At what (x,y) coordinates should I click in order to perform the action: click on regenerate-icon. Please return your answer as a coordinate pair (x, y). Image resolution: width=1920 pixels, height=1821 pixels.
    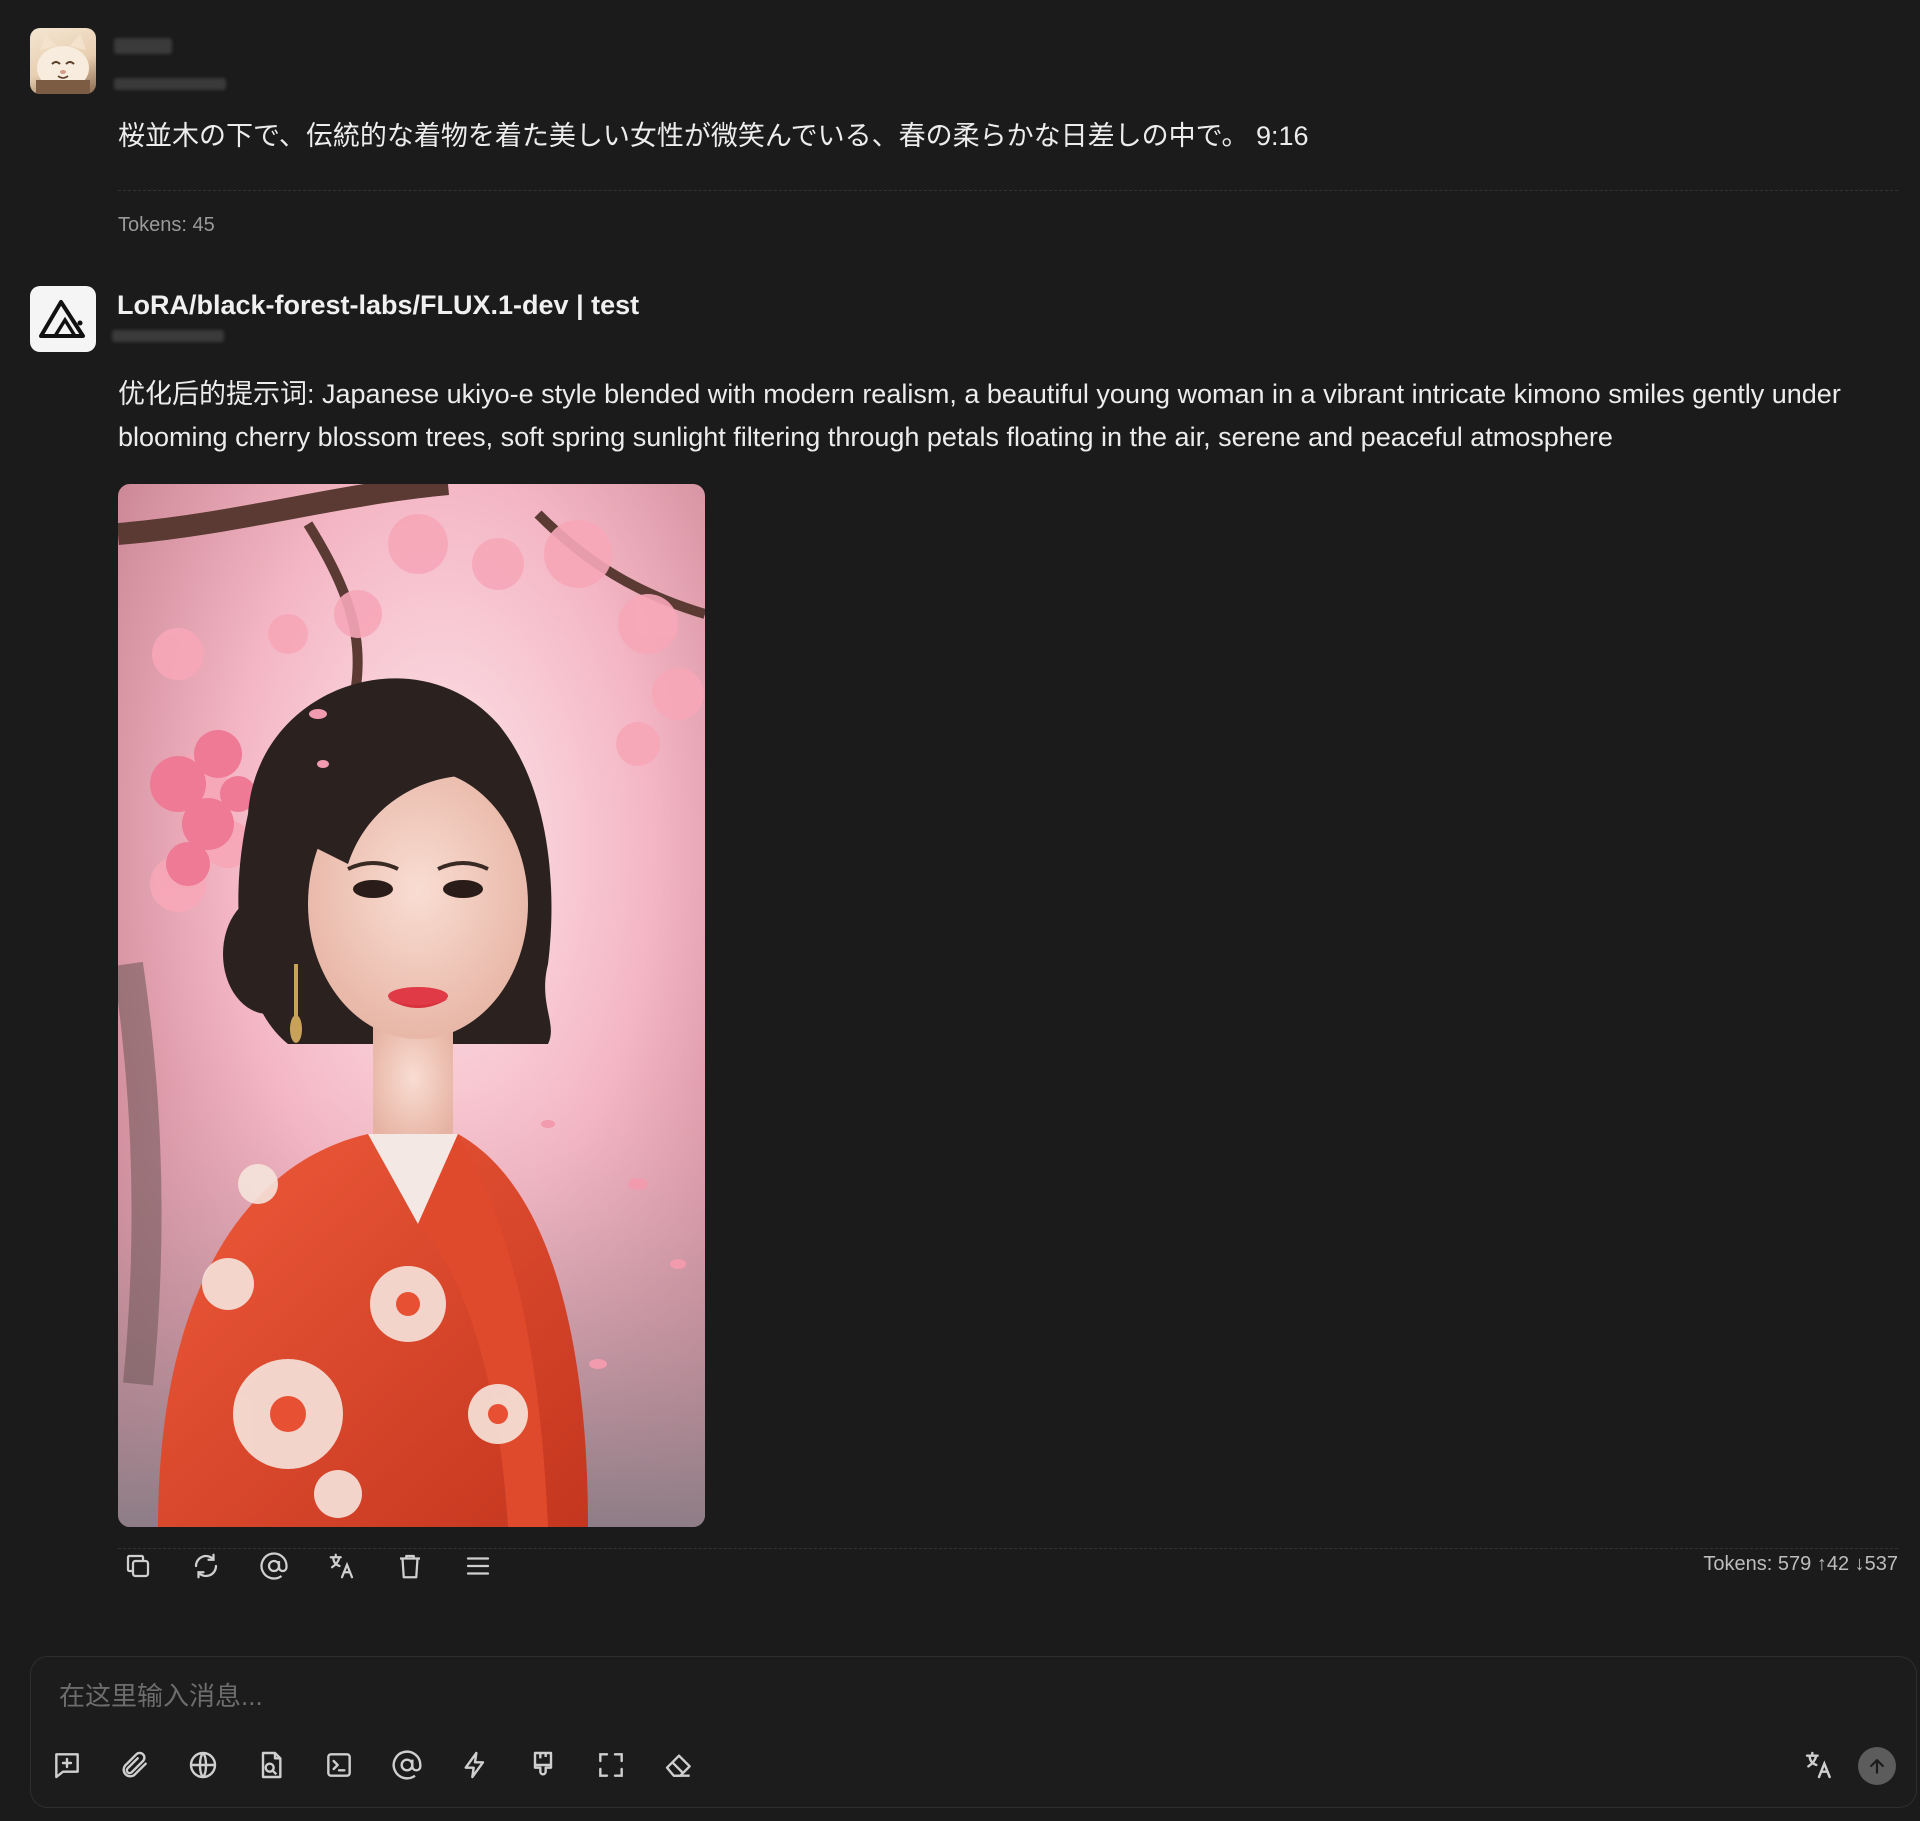
    Looking at the image, I should click on (206, 1566).